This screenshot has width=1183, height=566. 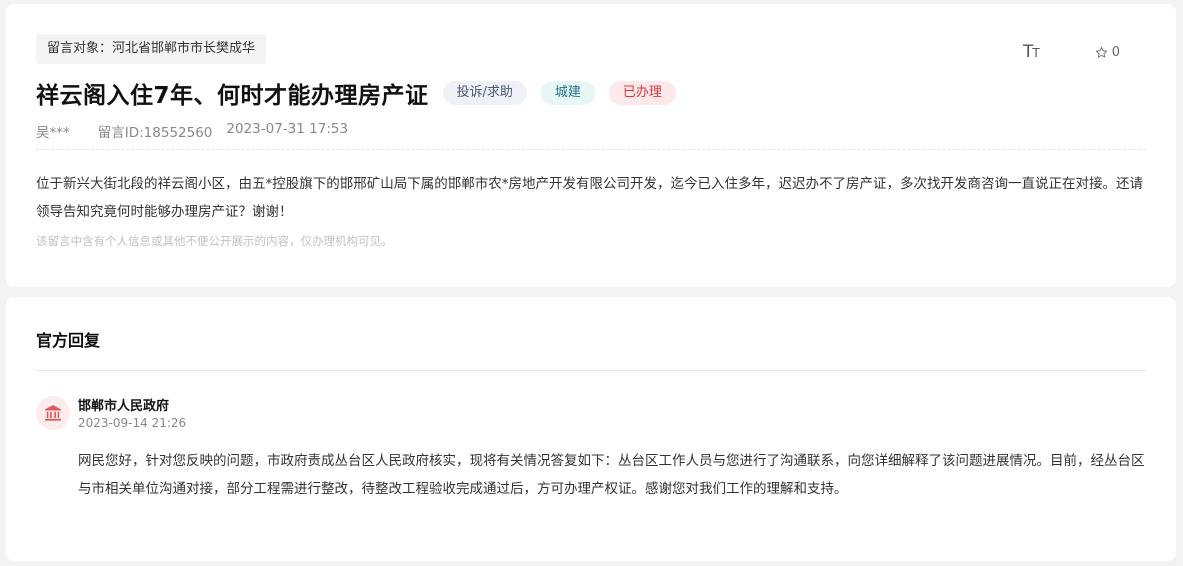 I want to click on privacy-note: 该留言中含有个人信息或其他不便公开展示的内容，仅办理机构可见。, so click(x=214, y=241).